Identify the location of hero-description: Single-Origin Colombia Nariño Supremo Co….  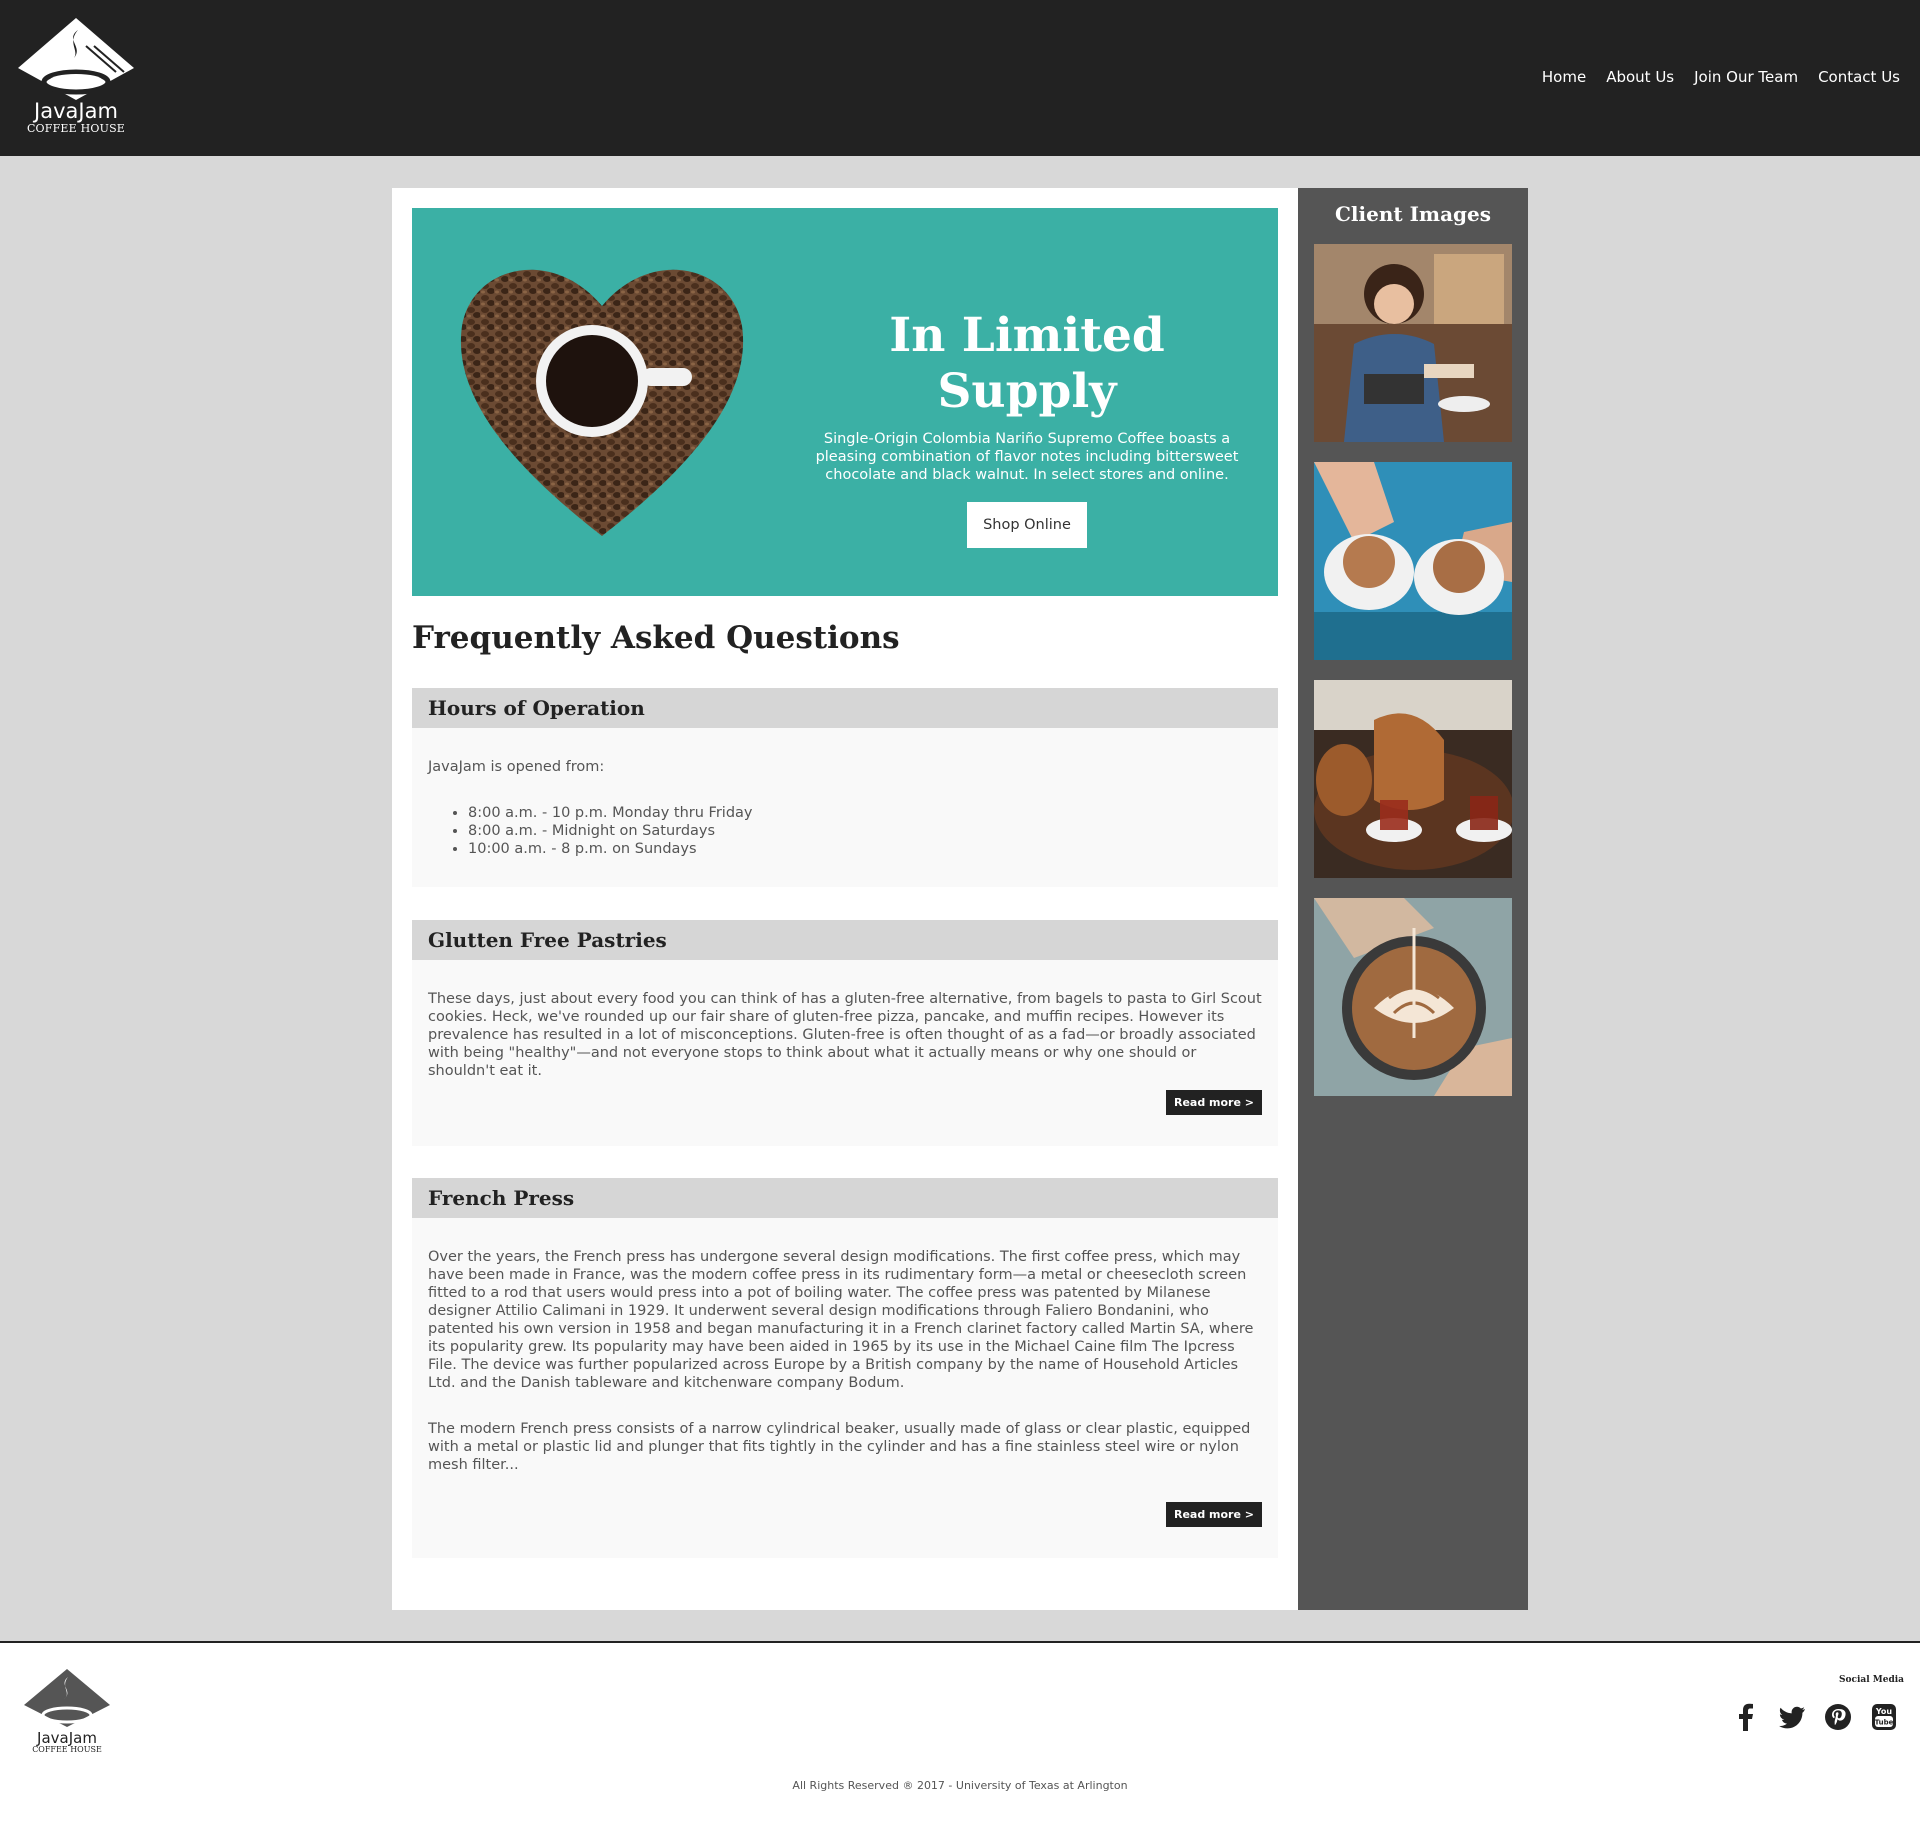
(1027, 457).